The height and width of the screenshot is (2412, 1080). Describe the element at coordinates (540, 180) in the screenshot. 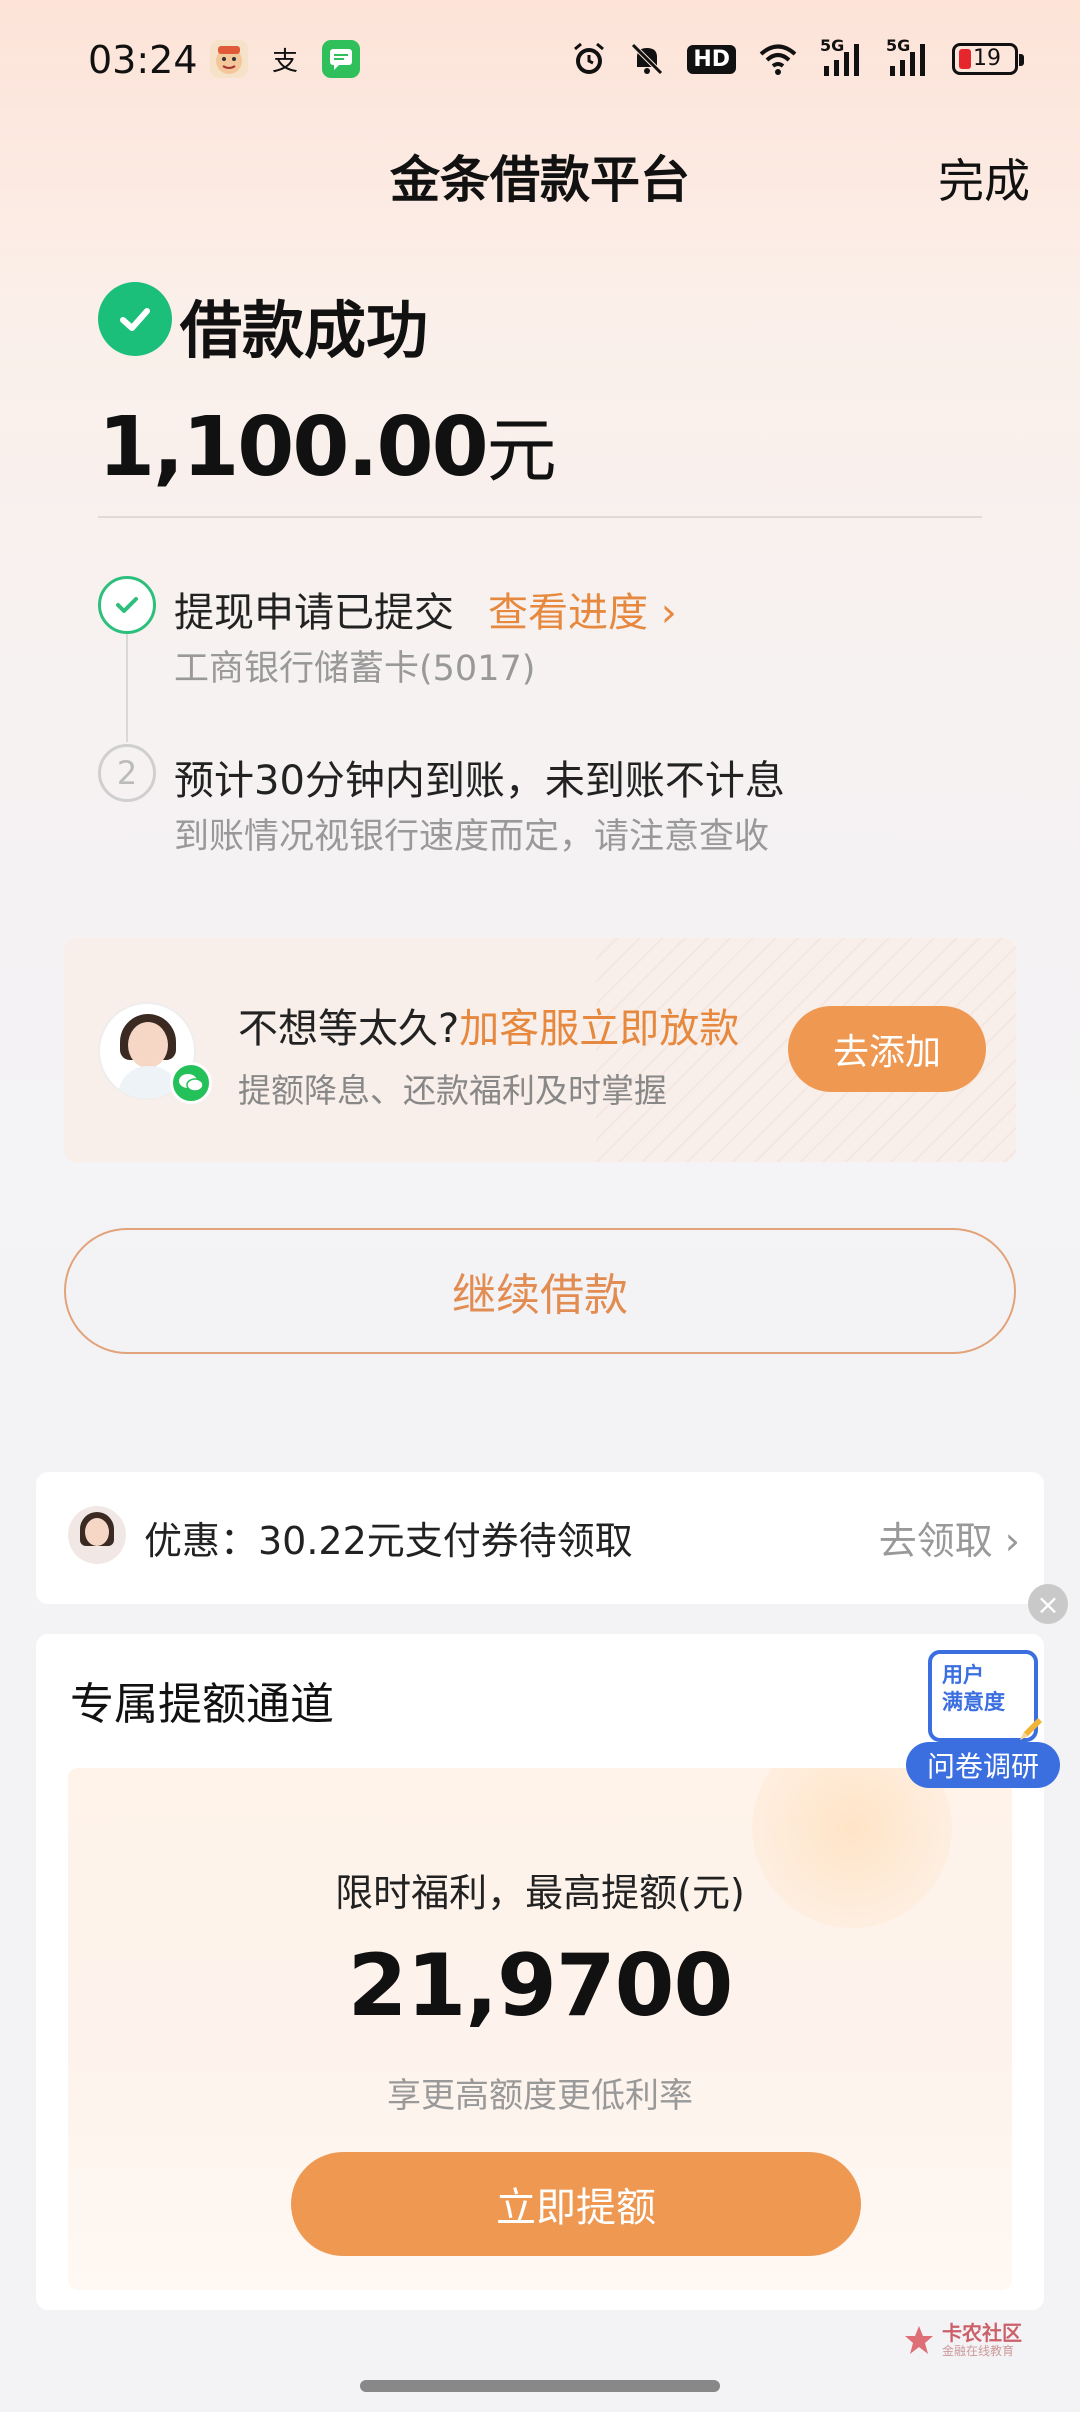

I see `page-title: 金条借款平台` at that location.